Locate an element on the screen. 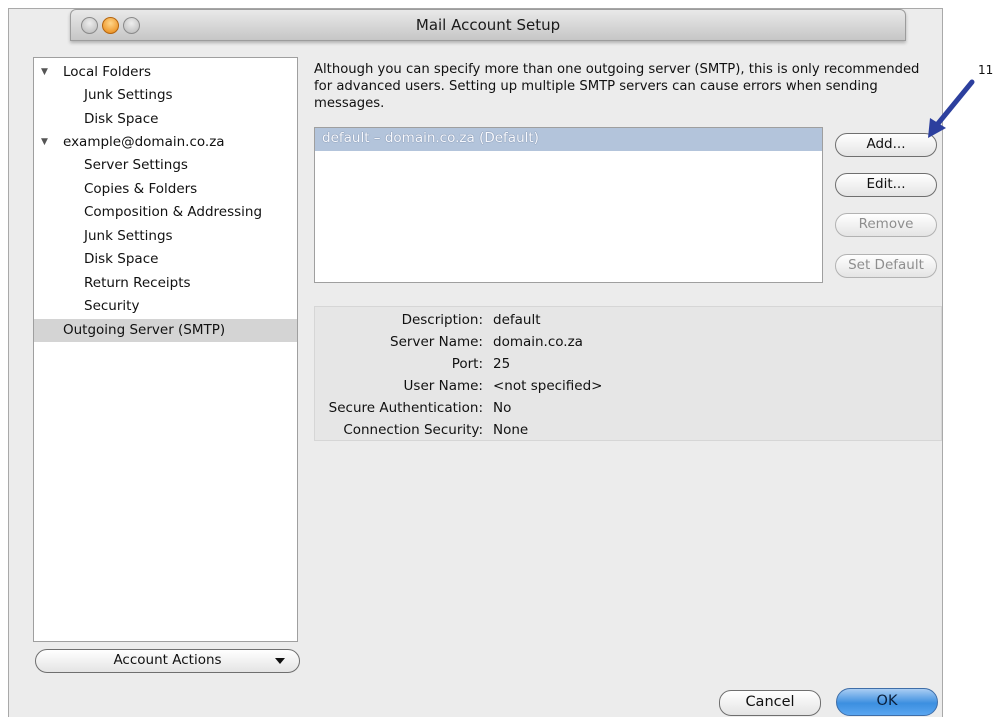 This screenshot has width=1000, height=717. tree-item-label: Outgoing Server (SMTP) is located at coordinates (144, 330).